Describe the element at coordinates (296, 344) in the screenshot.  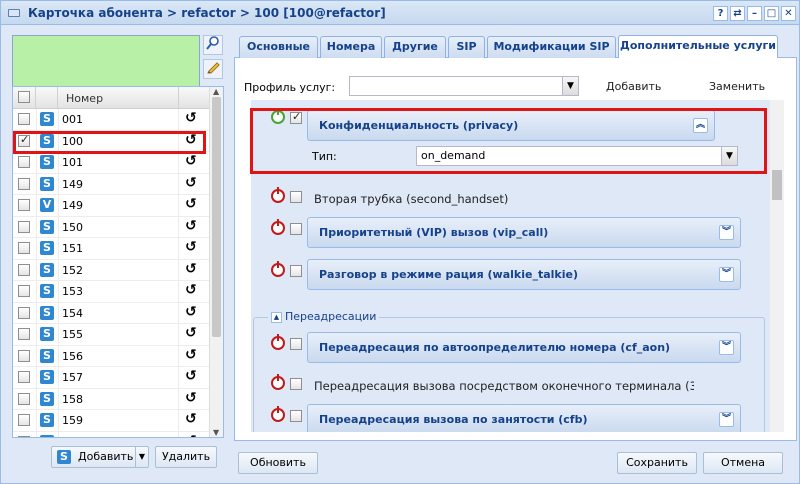
I see `cf-aon-checkbox` at that location.